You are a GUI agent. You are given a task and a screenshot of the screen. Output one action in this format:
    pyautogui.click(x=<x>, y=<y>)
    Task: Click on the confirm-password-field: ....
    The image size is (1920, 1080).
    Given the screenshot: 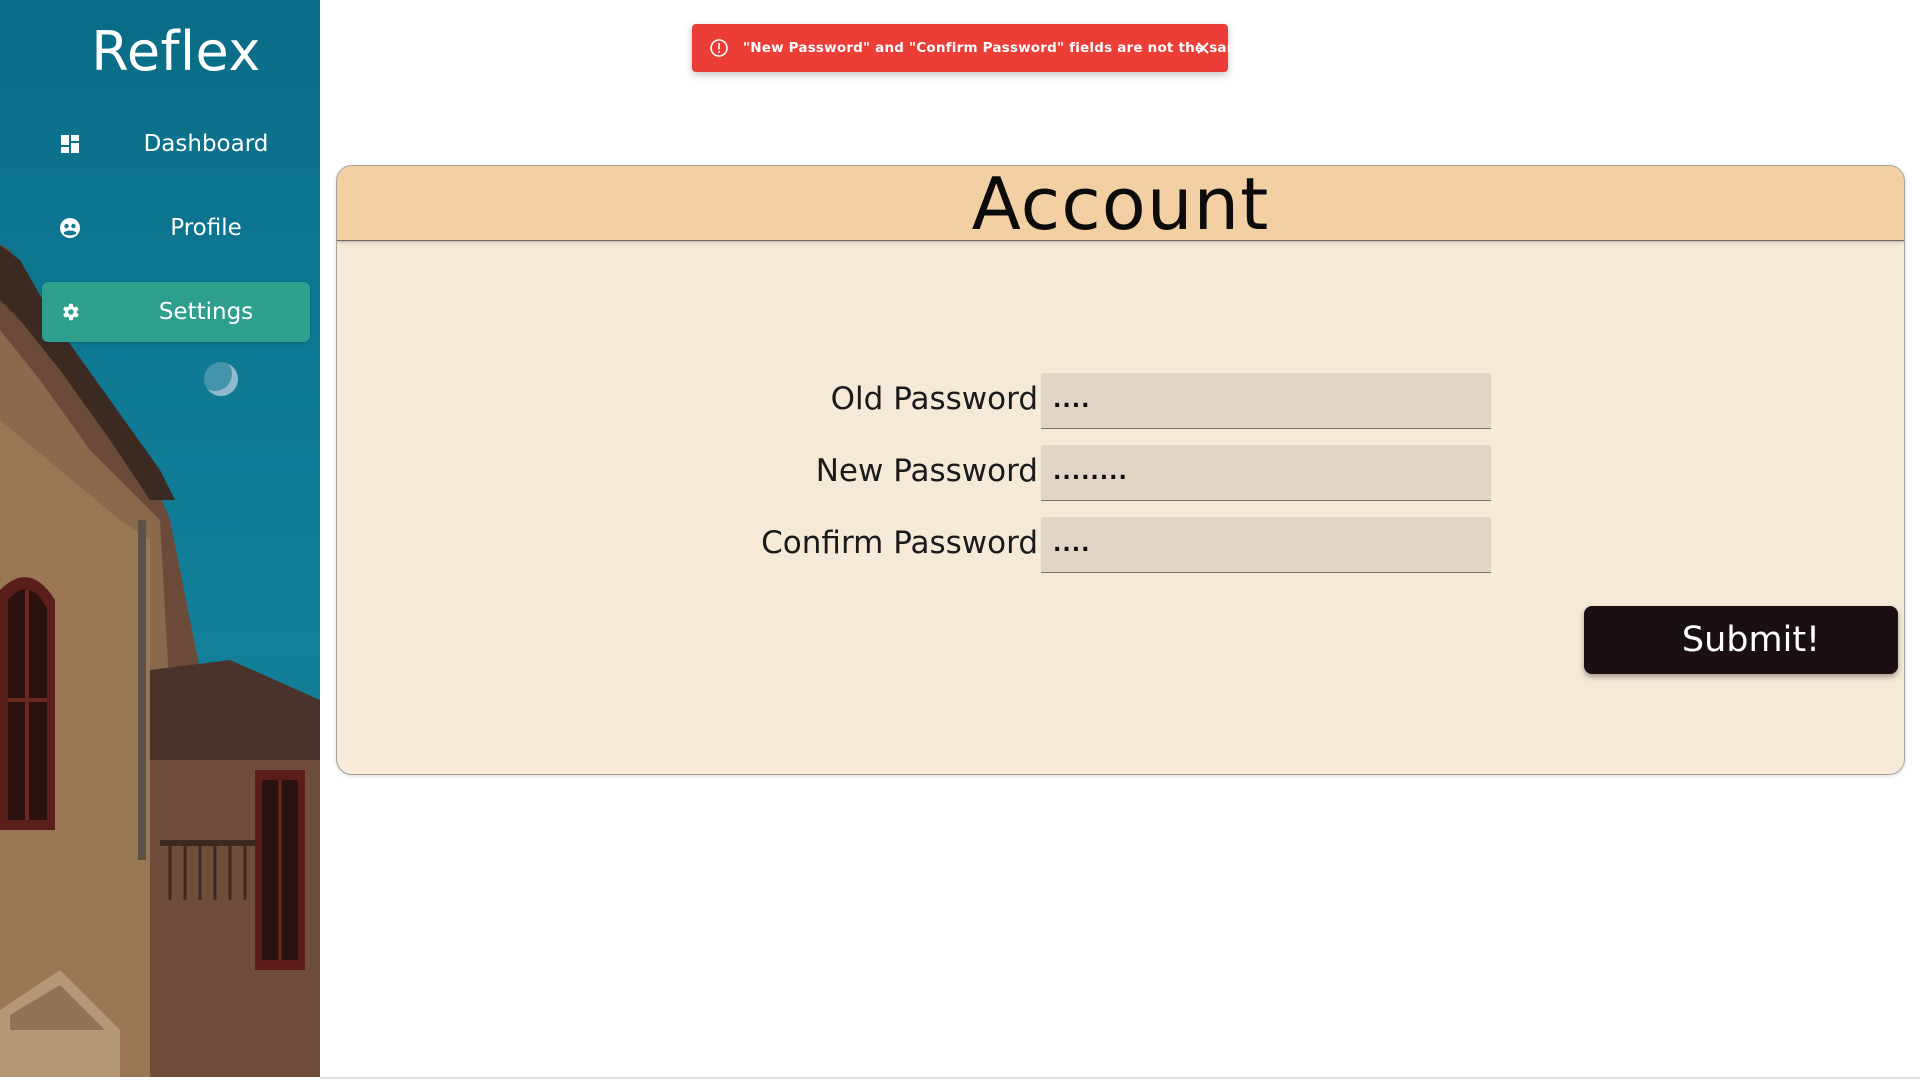 What is the action you would take?
    pyautogui.click(x=1266, y=545)
    